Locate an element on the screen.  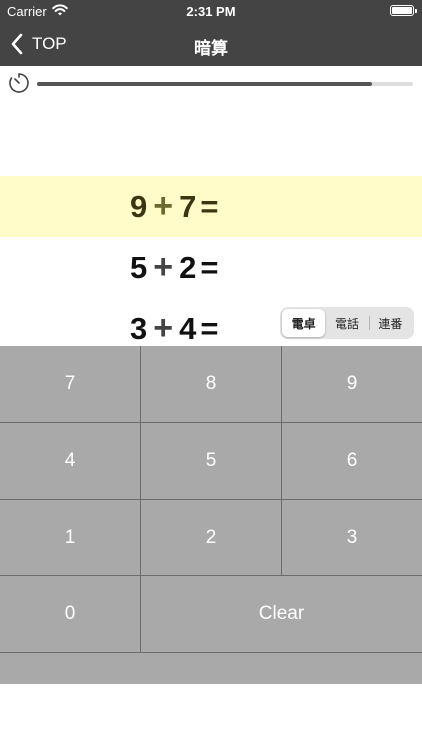
problem-expression: 5 +2 = is located at coordinates (174, 267).